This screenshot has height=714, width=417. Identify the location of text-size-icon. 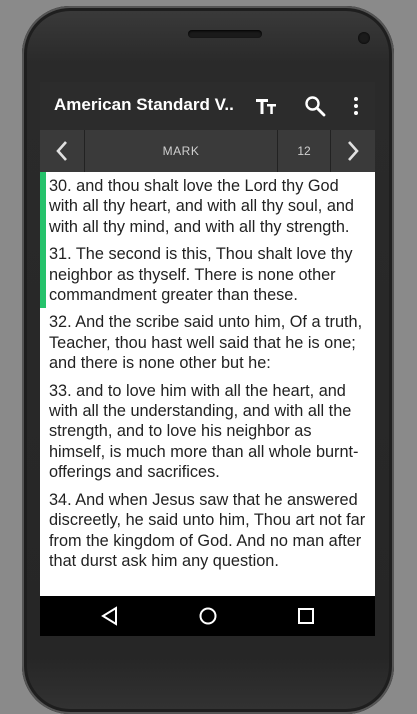
(266, 106).